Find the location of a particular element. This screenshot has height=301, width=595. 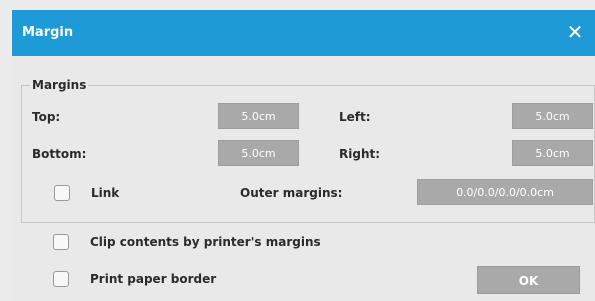

bottom-label: Bottom: is located at coordinates (59, 154).